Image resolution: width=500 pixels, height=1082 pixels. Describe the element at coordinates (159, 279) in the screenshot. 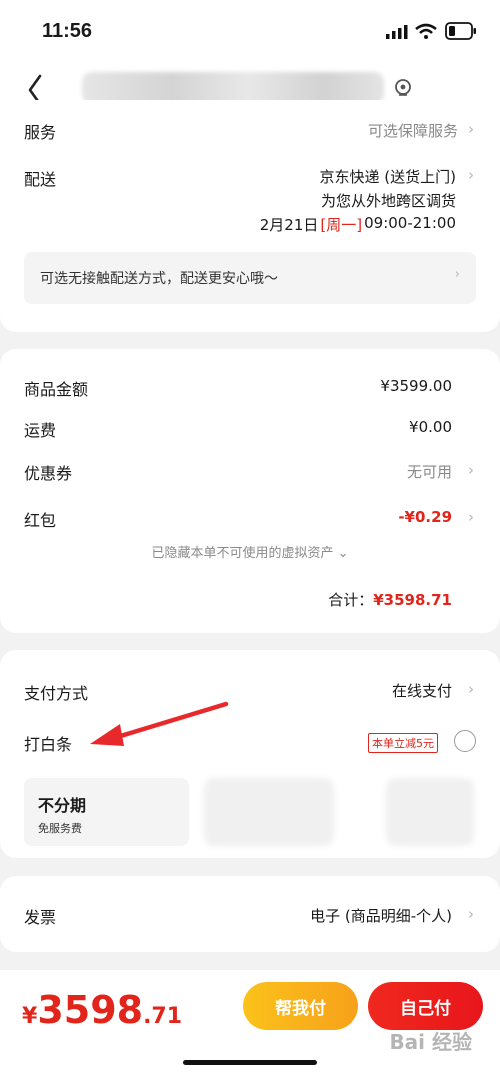

I see `notice-text: 可选无接触配送方式，配送更安心哦～` at that location.